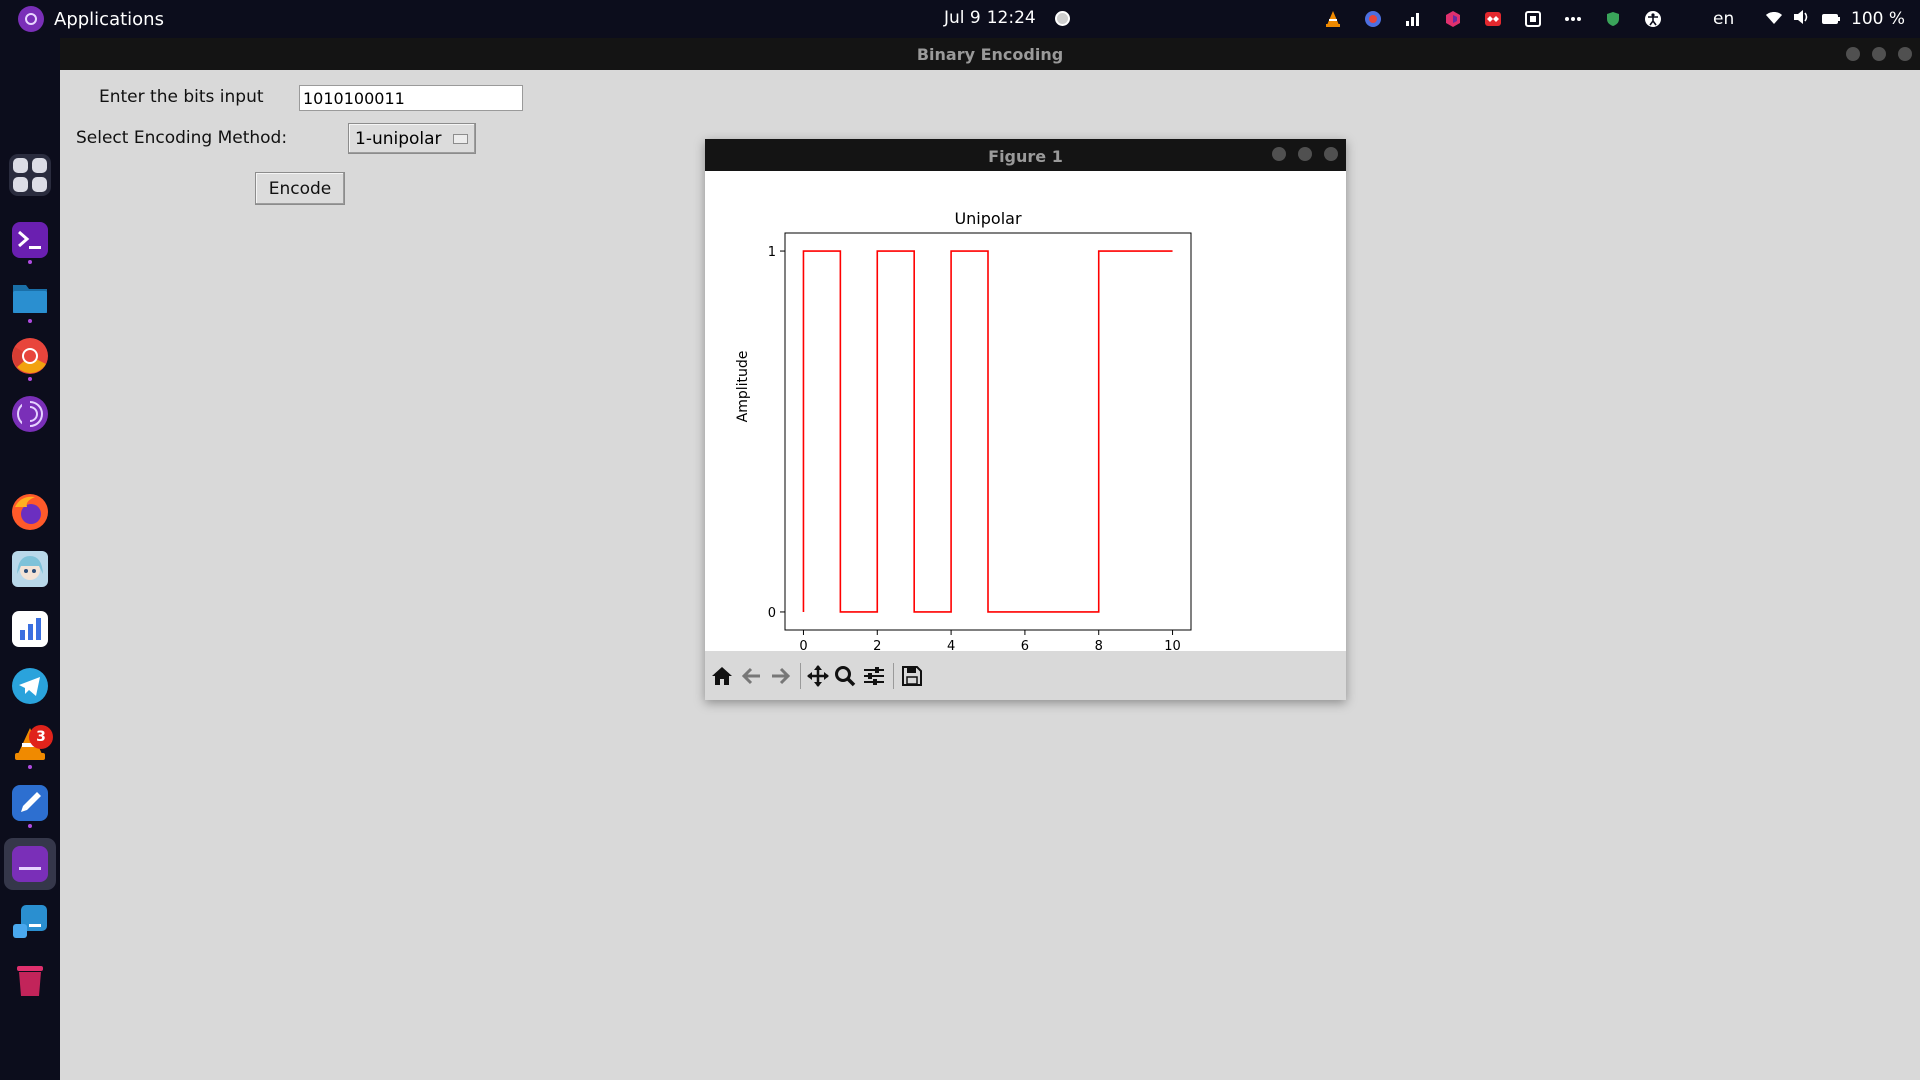  Describe the element at coordinates (874, 676) in the screenshot. I see `configure-subplots-icon` at that location.